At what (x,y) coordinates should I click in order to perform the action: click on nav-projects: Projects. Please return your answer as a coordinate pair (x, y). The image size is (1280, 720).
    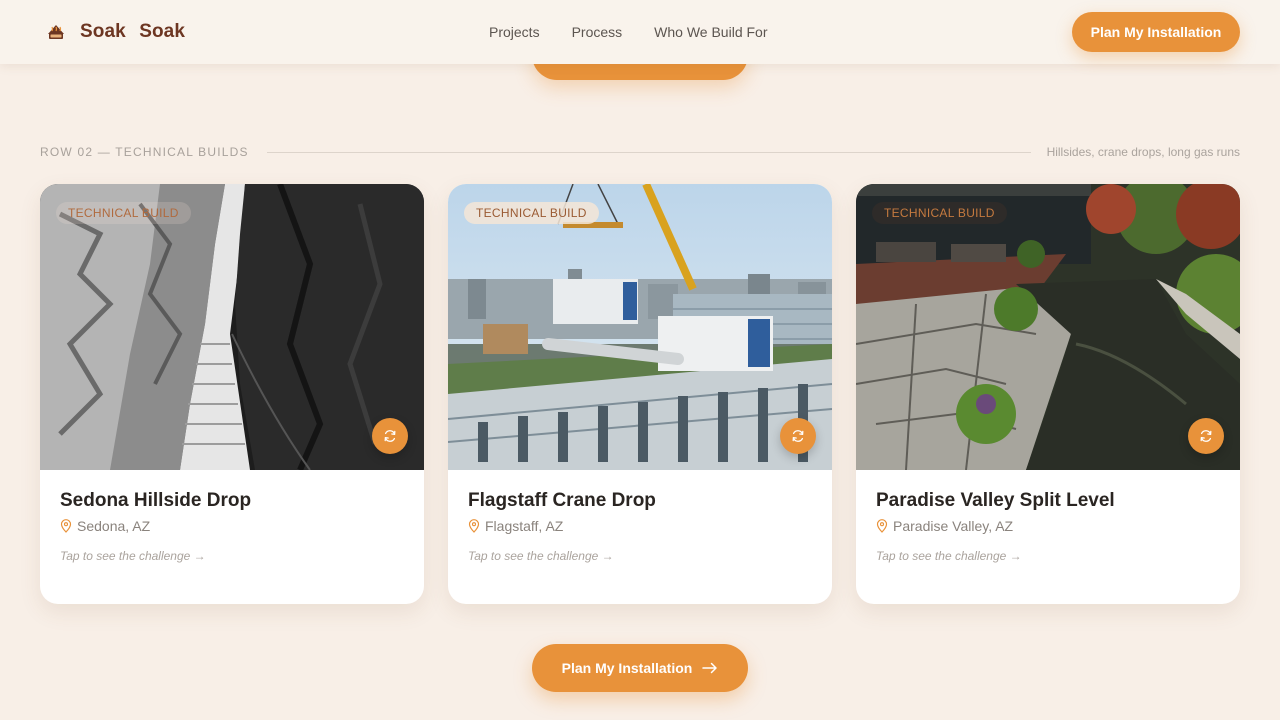
    Looking at the image, I should click on (514, 32).